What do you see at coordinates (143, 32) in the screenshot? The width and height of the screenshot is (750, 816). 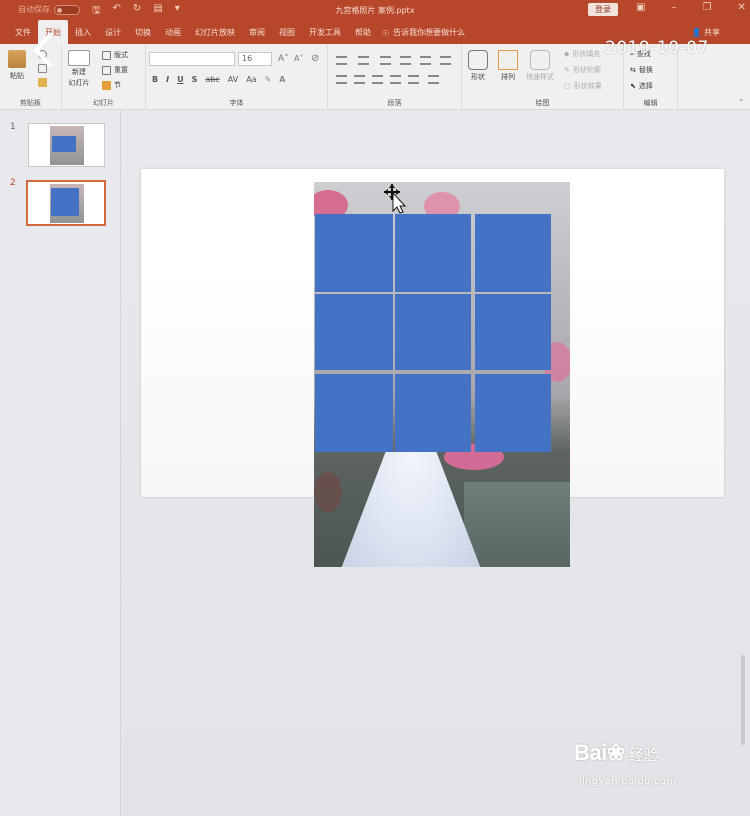 I see `tab-transitions: 切换` at bounding box center [143, 32].